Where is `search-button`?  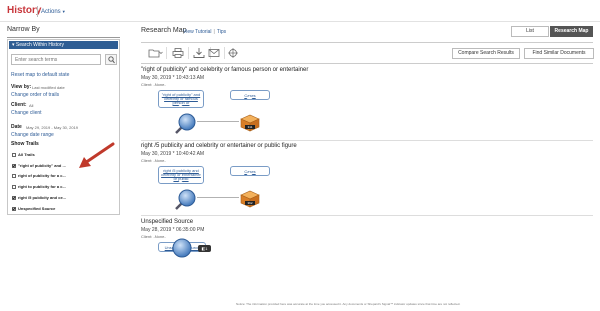
search-button is located at coordinates (111, 59).